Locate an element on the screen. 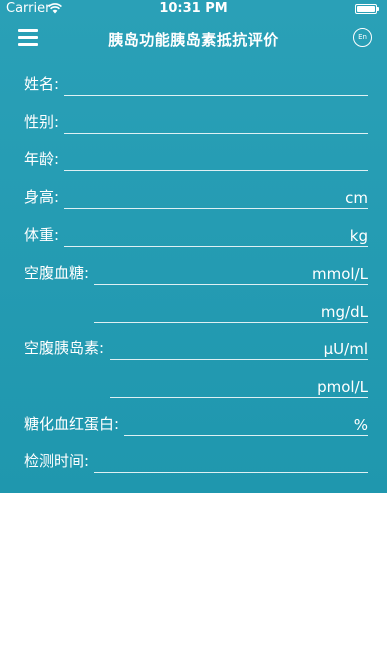  weight-input is located at coordinates (216, 235).